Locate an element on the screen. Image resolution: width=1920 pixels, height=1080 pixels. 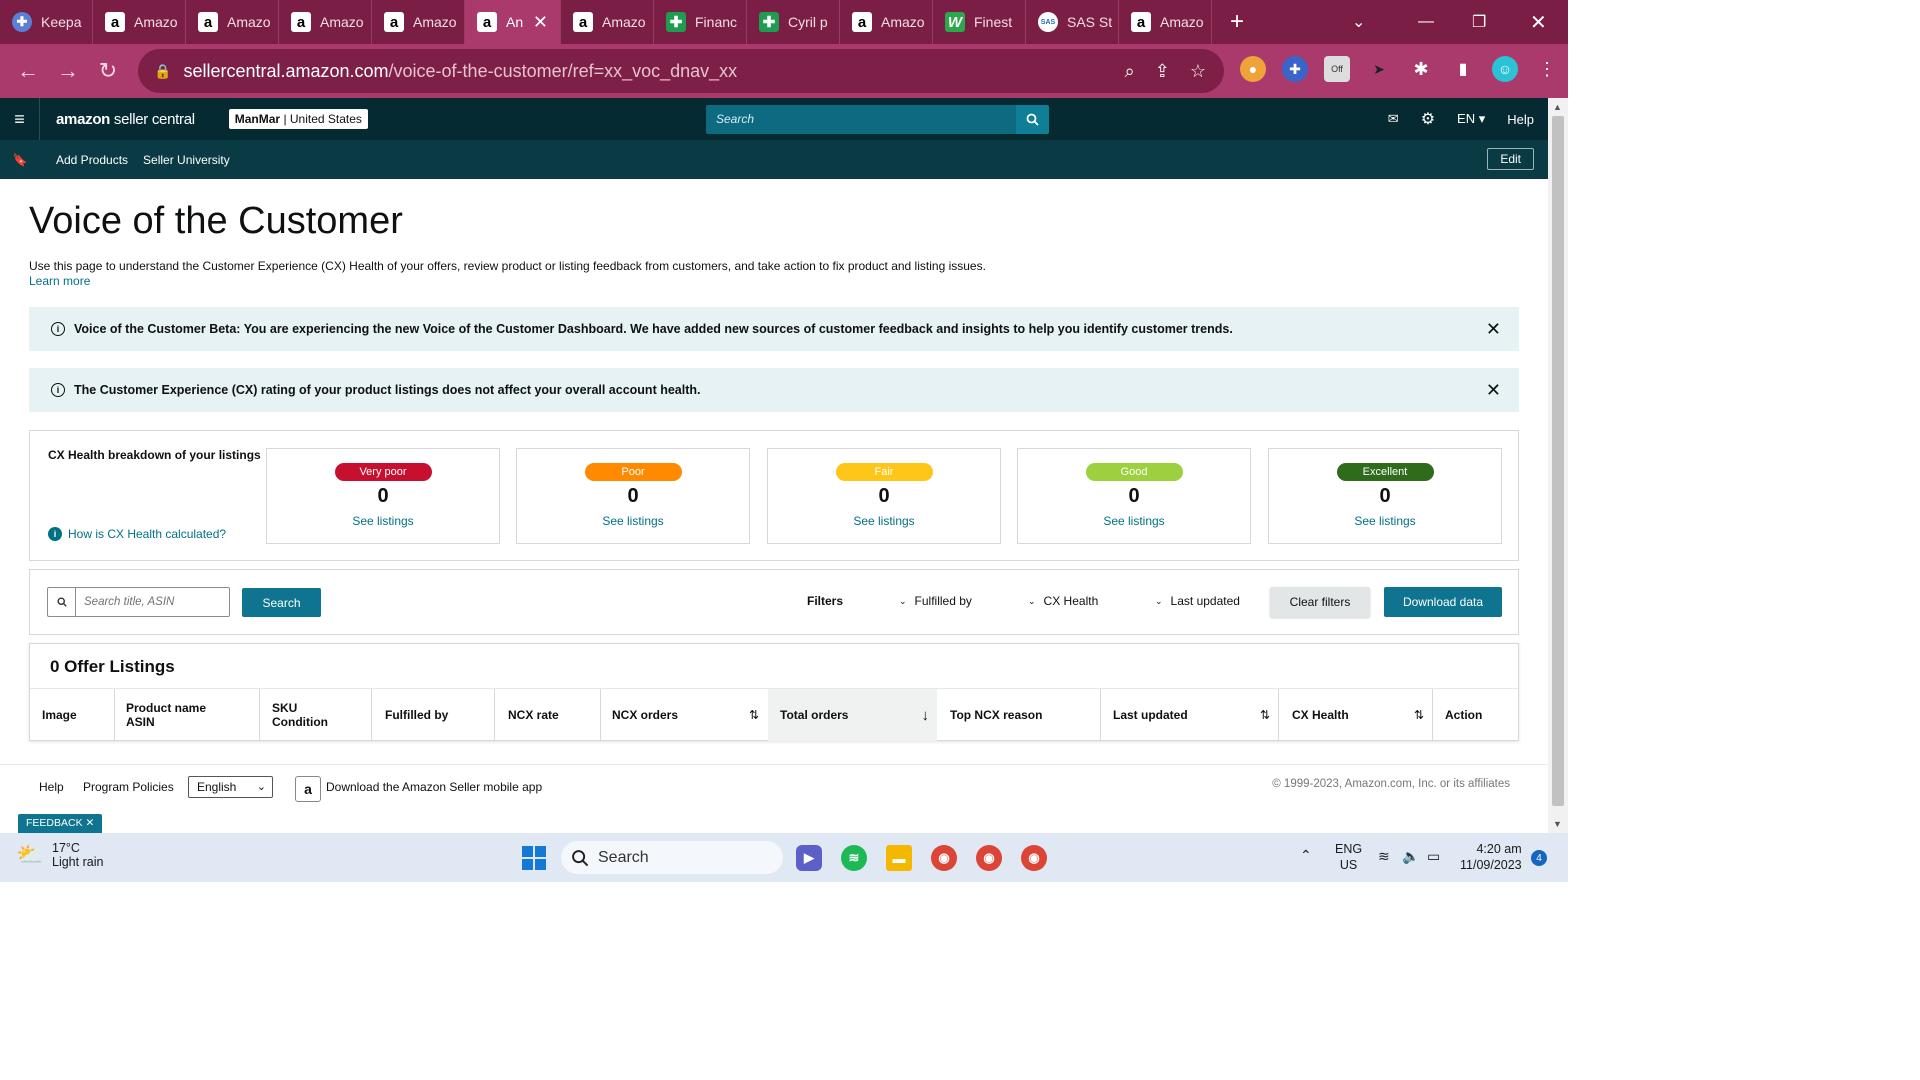
column-ncx-orders: NCX orders ⇅ is located at coordinates (683, 715).